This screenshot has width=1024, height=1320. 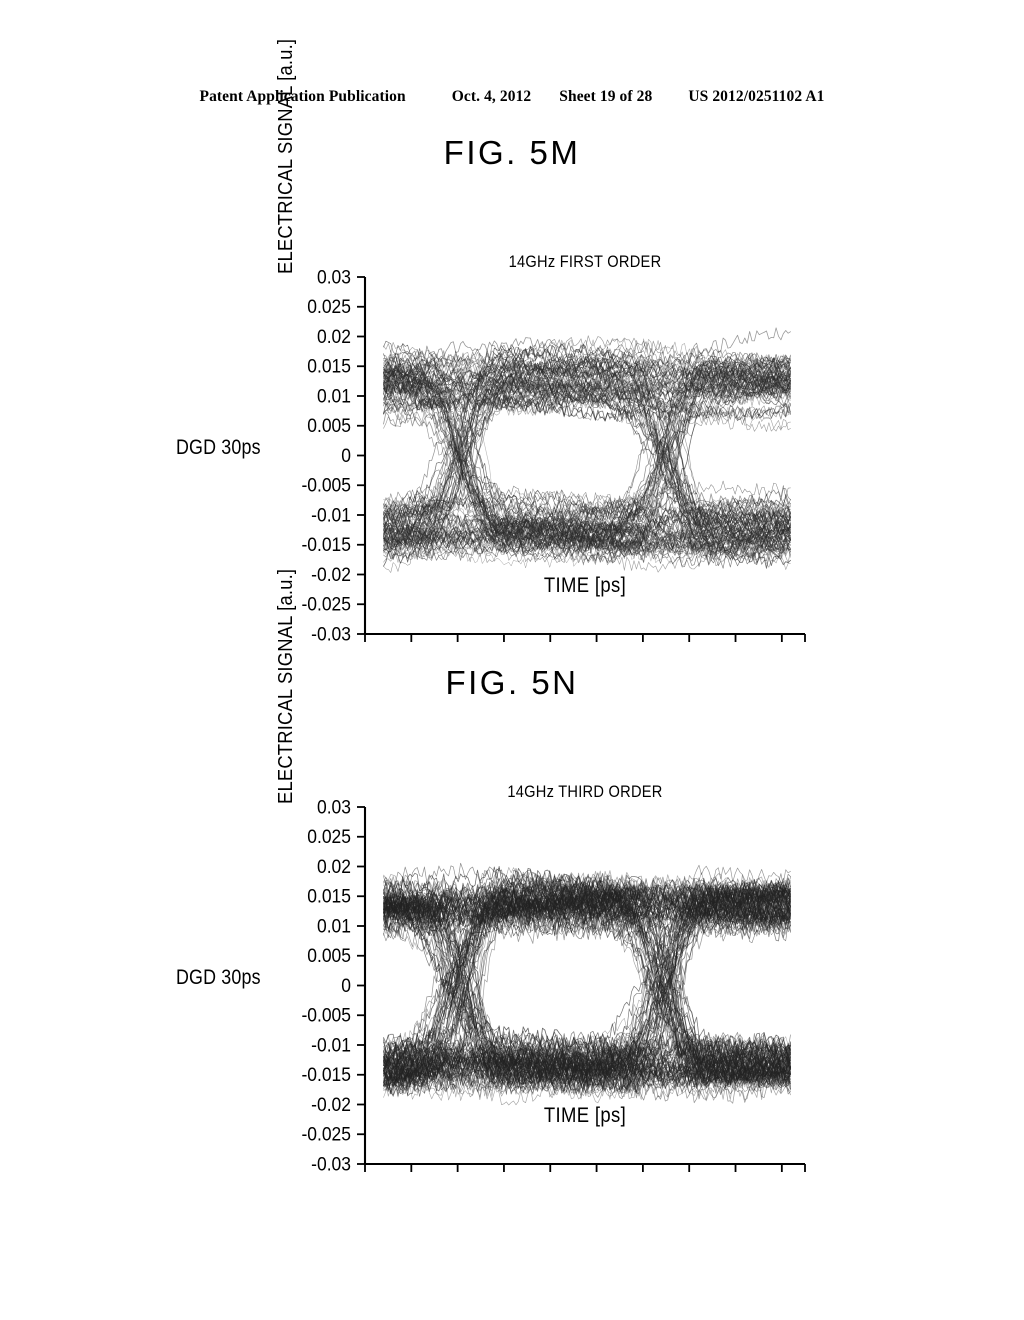 I want to click on figure-5n-title: FIG. 5N, so click(x=512, y=682).